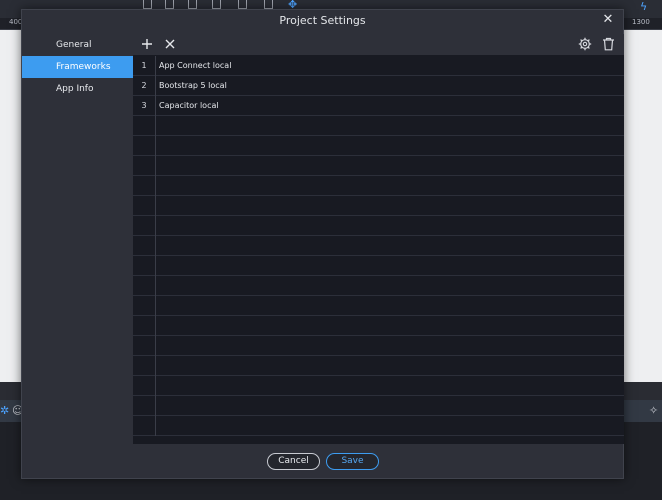 This screenshot has height=500, width=662. I want to click on dialog-title: Project Settings, so click(322, 20).